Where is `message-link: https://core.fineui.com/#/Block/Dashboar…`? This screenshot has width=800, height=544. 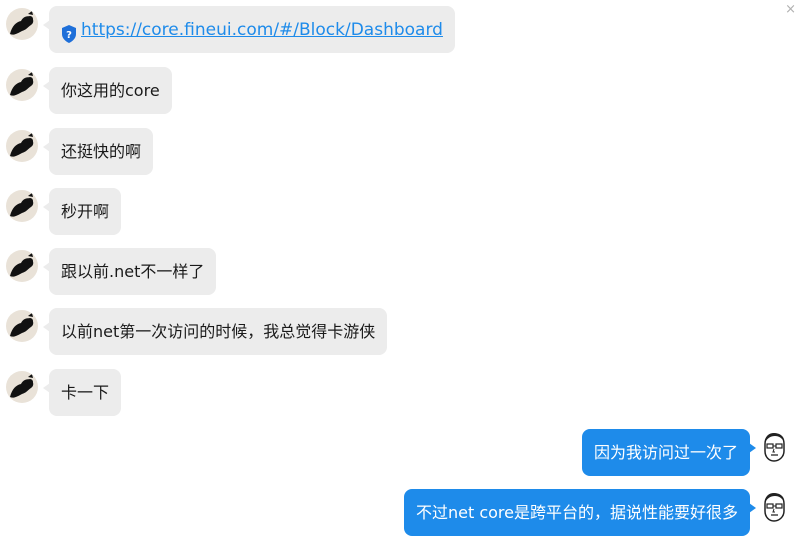 message-link: https://core.fineui.com/#/Block/Dashboar… is located at coordinates (262, 30).